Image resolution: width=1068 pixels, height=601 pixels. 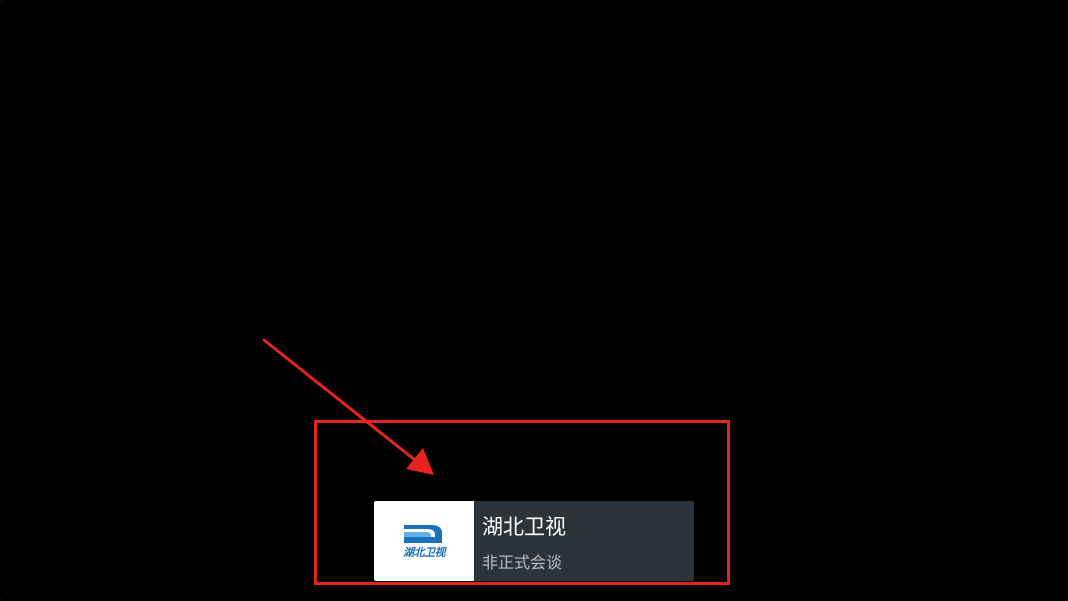 What do you see at coordinates (423, 534) in the screenshot?
I see `hubei-tv-logo-icon` at bounding box center [423, 534].